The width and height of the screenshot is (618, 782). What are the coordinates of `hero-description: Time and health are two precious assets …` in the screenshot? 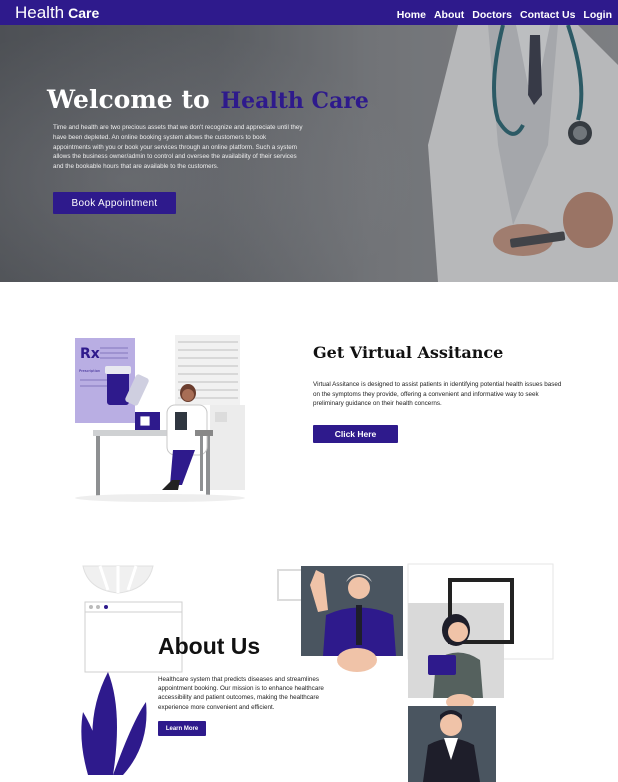 It's located at (178, 147).